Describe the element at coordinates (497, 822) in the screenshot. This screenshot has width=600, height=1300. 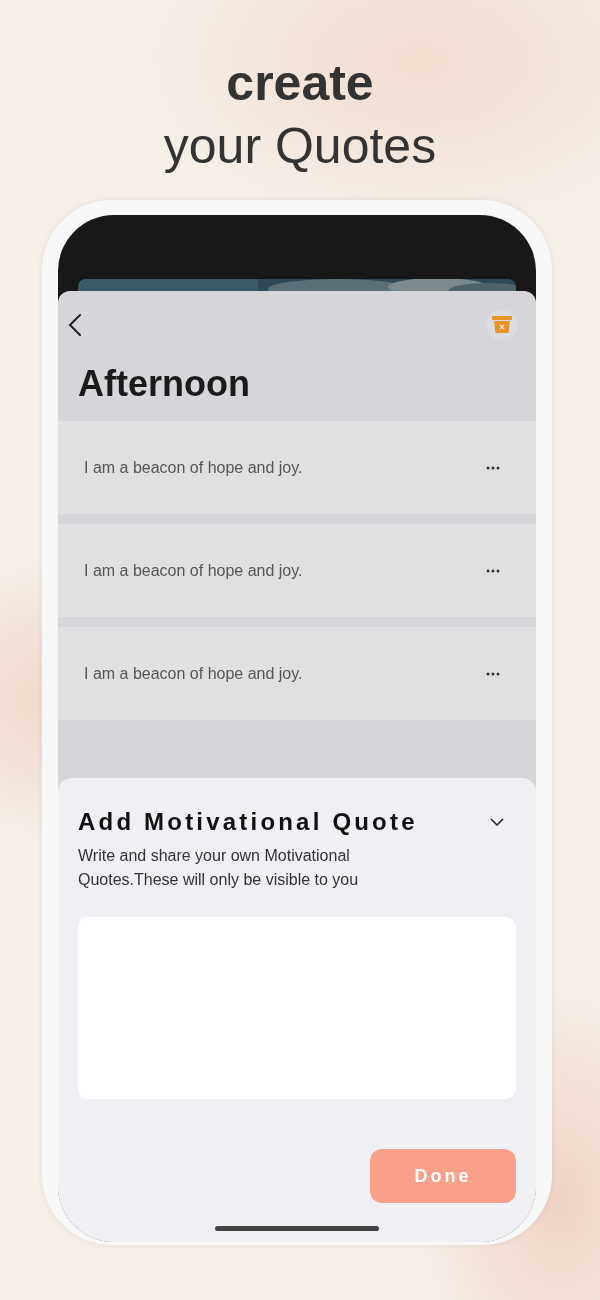
I see `chevron-down-icon` at that location.